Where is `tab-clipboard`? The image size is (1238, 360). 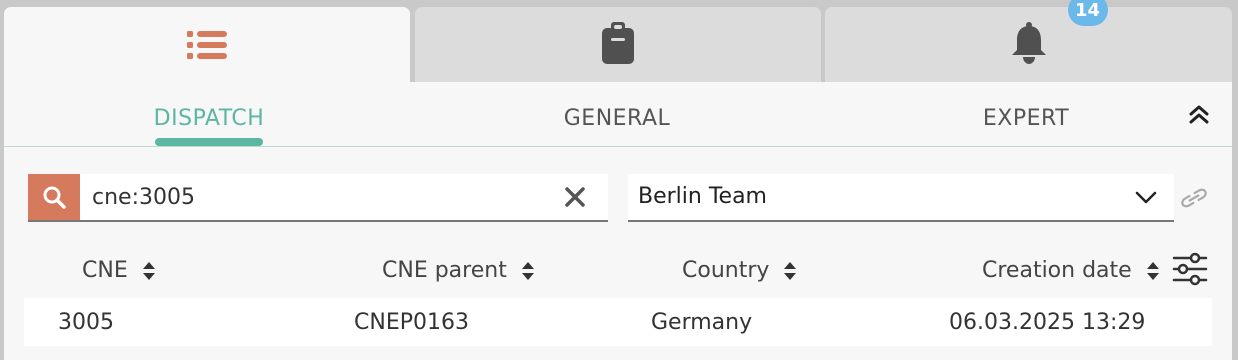 tab-clipboard is located at coordinates (618, 45).